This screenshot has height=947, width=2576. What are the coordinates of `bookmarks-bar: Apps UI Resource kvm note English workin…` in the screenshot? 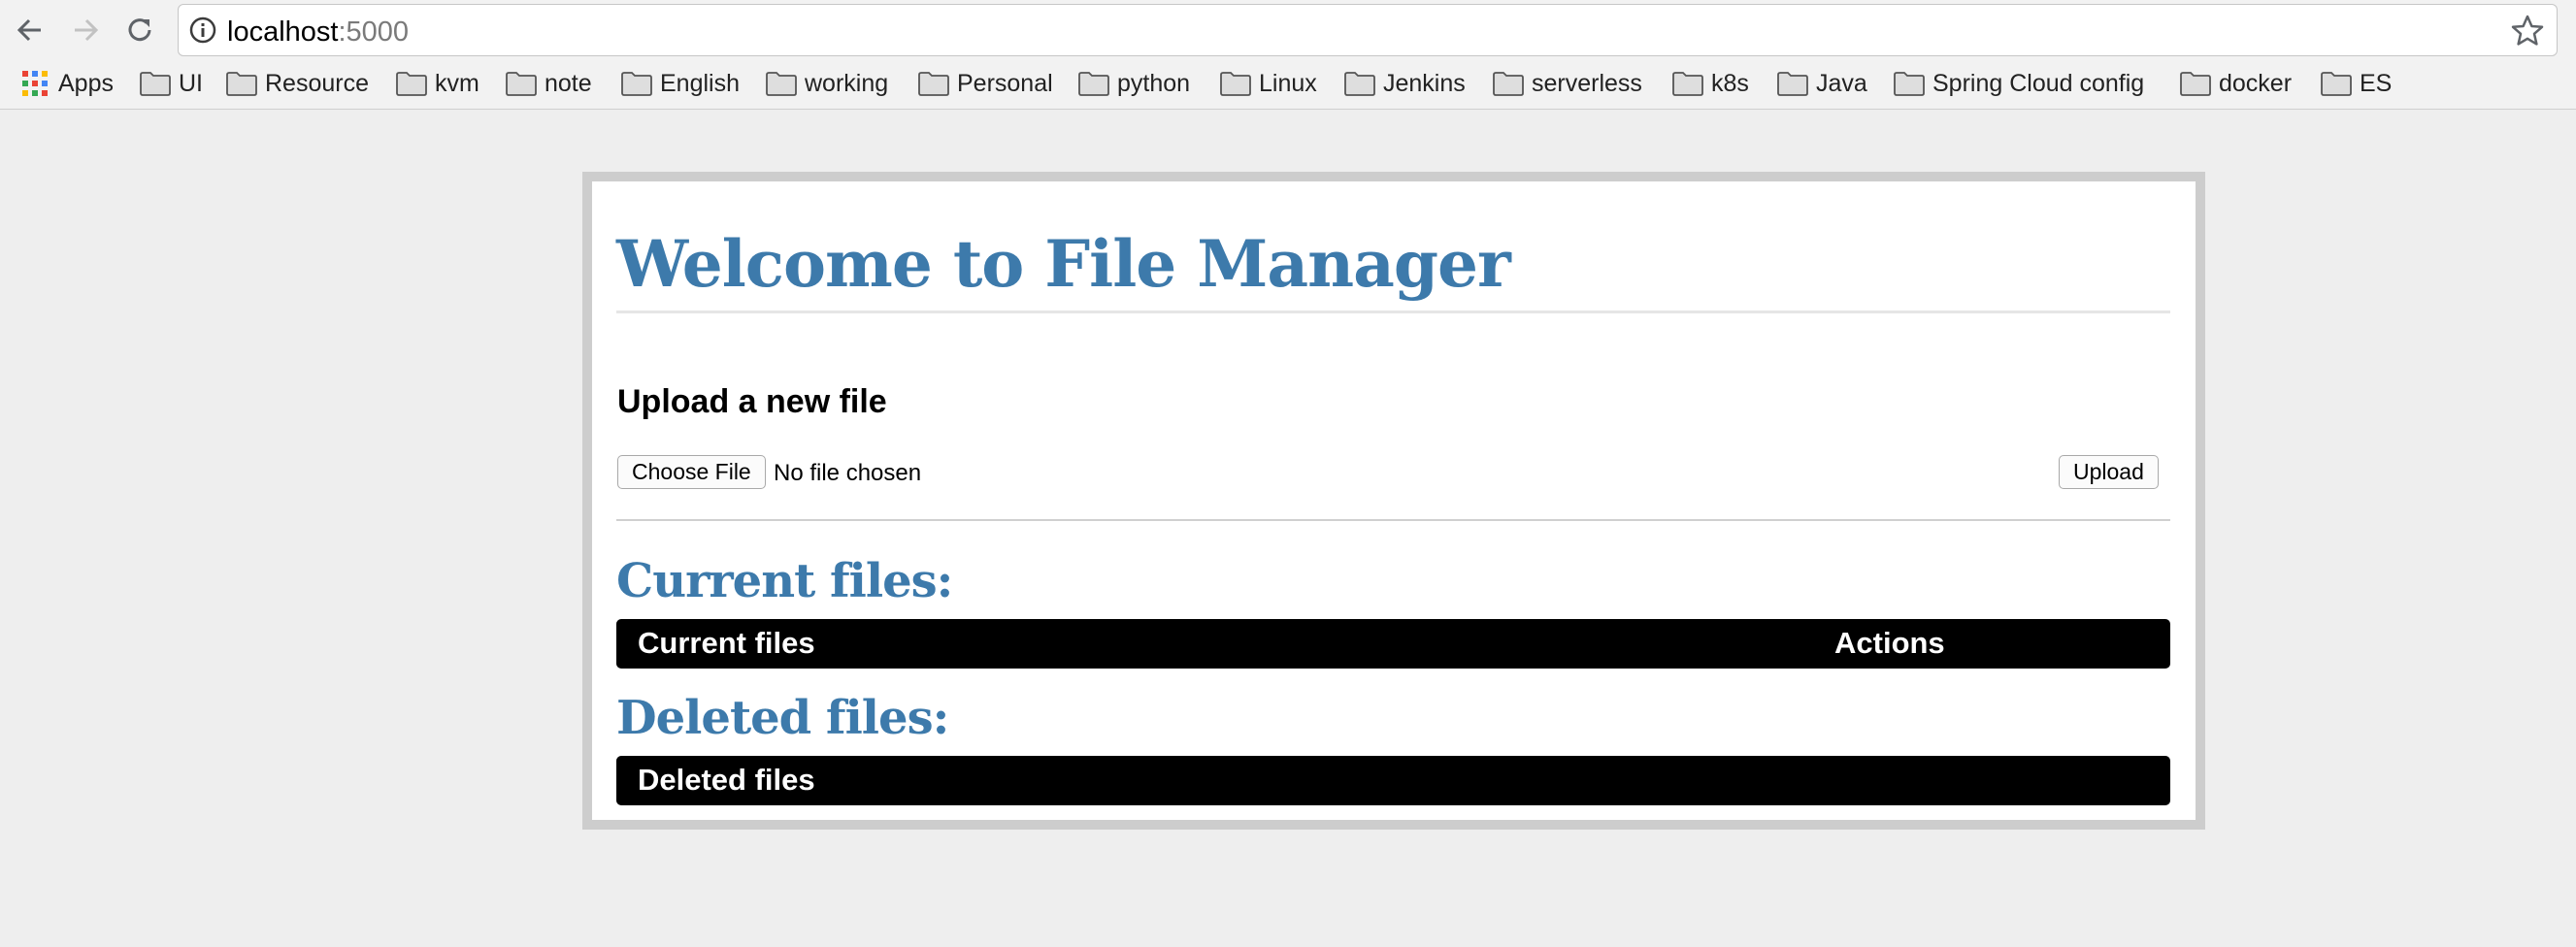 It's located at (1288, 85).